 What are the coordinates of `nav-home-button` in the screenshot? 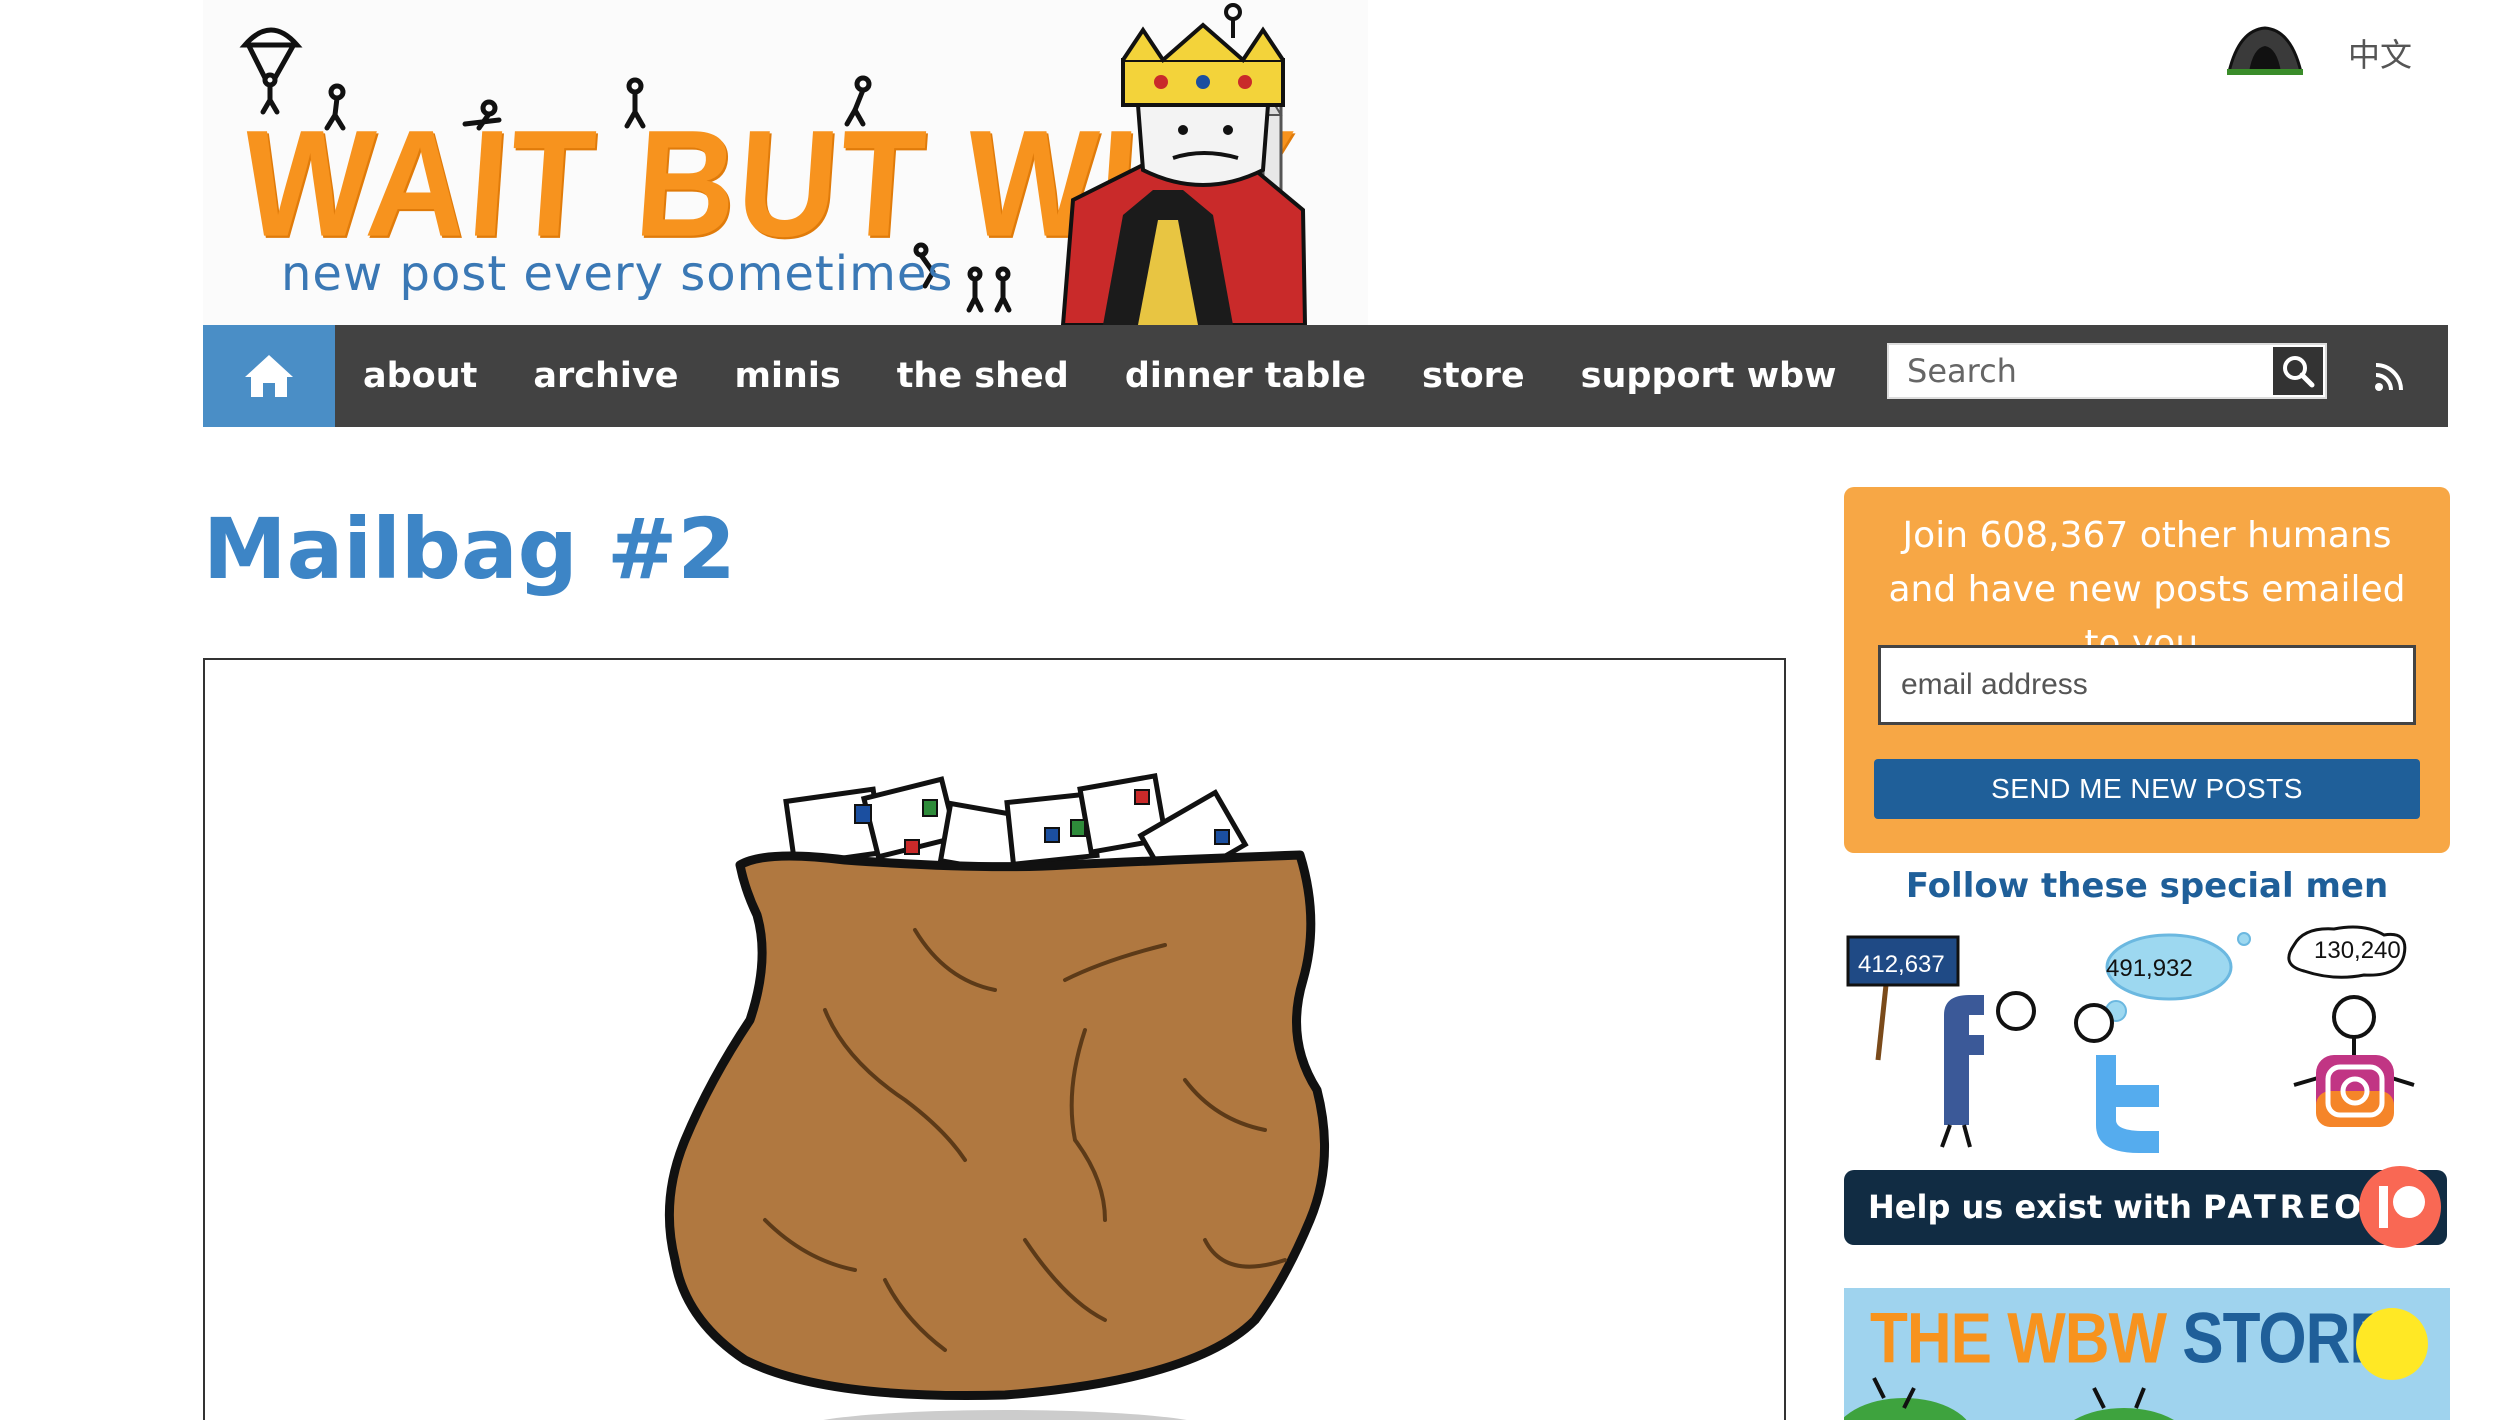 It's located at (269, 376).